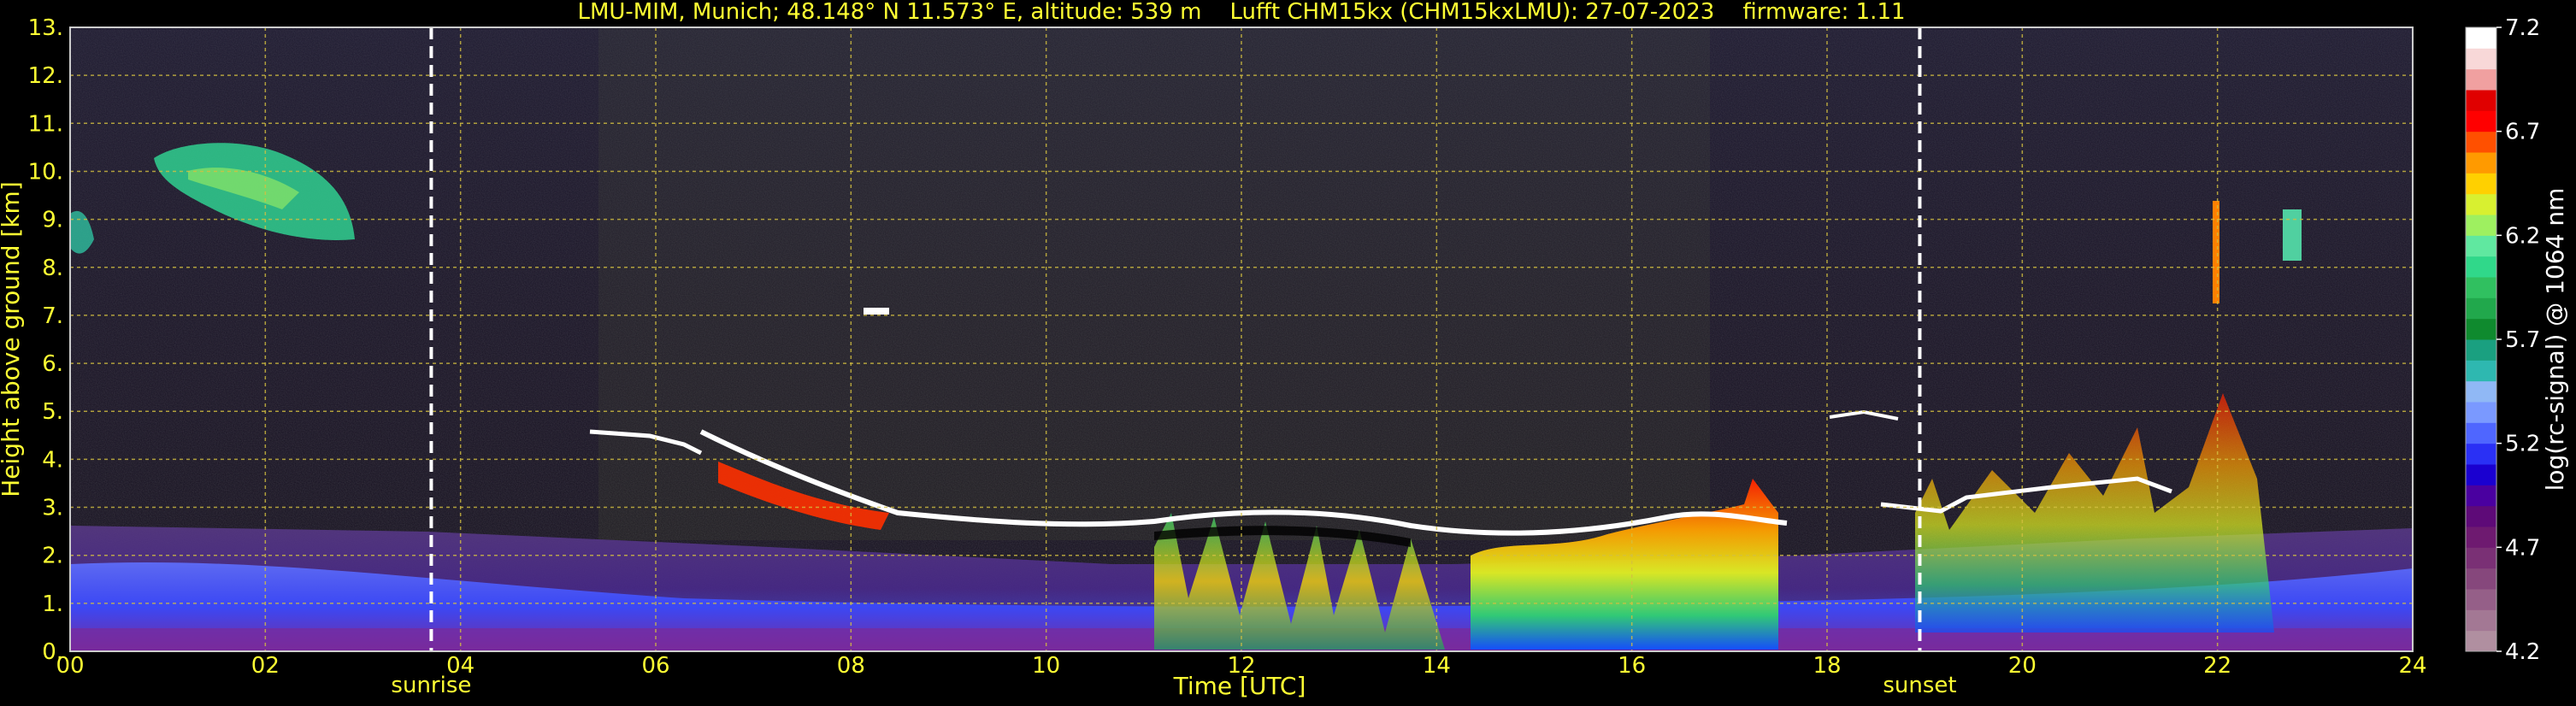 The width and height of the screenshot is (2576, 706). I want to click on x-tick-label: 14, so click(1437, 666).